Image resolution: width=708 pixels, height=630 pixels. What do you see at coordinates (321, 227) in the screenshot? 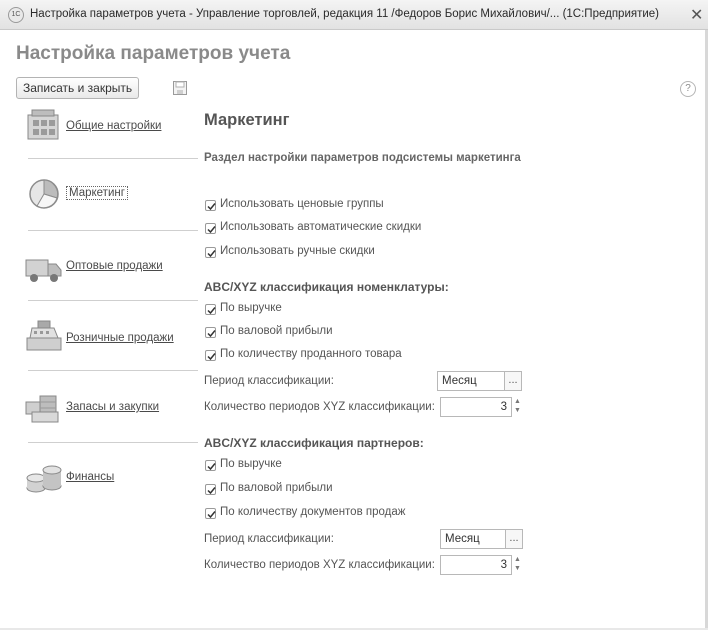
I see `checkbox-label: Использовать автоматические скидки` at bounding box center [321, 227].